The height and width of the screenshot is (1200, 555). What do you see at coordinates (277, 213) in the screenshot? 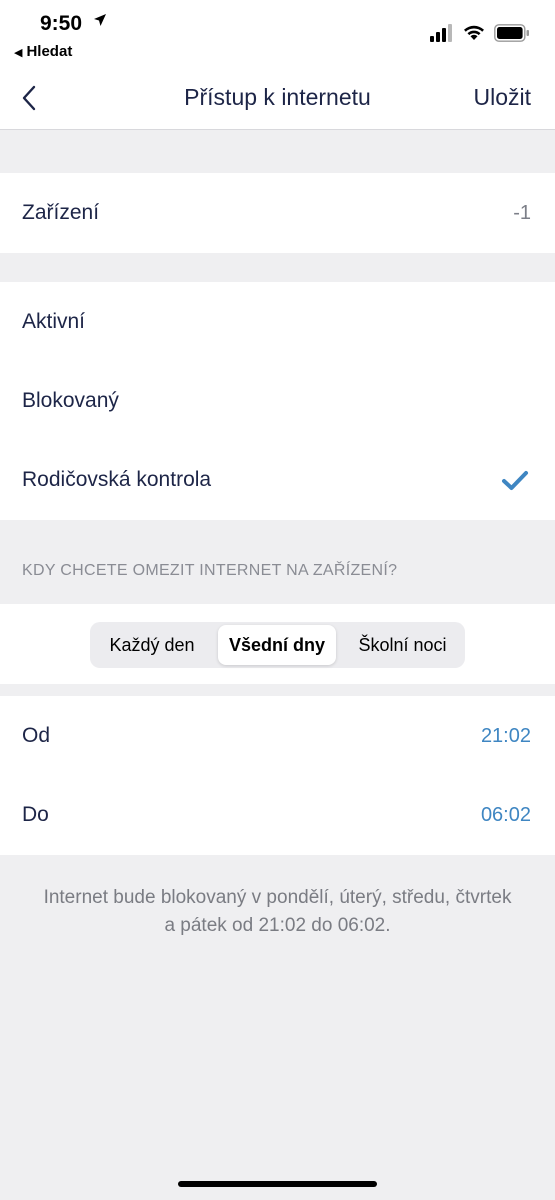
I see `device-row: Zařízení -1` at bounding box center [277, 213].